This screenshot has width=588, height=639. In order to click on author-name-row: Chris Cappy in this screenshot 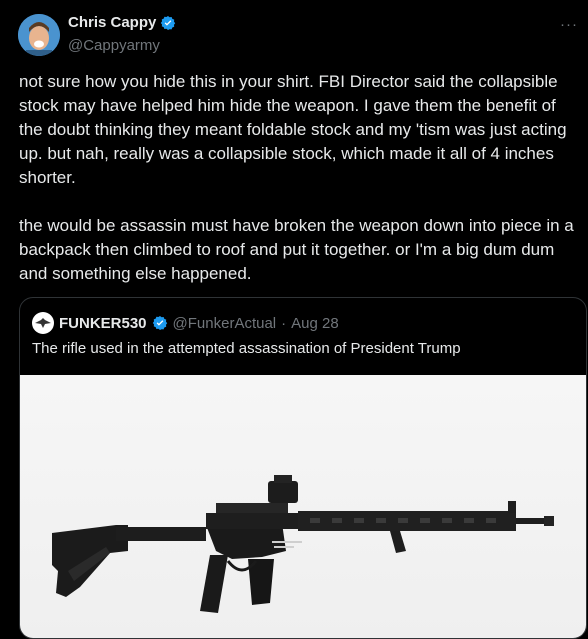, I will do `click(122, 22)`.